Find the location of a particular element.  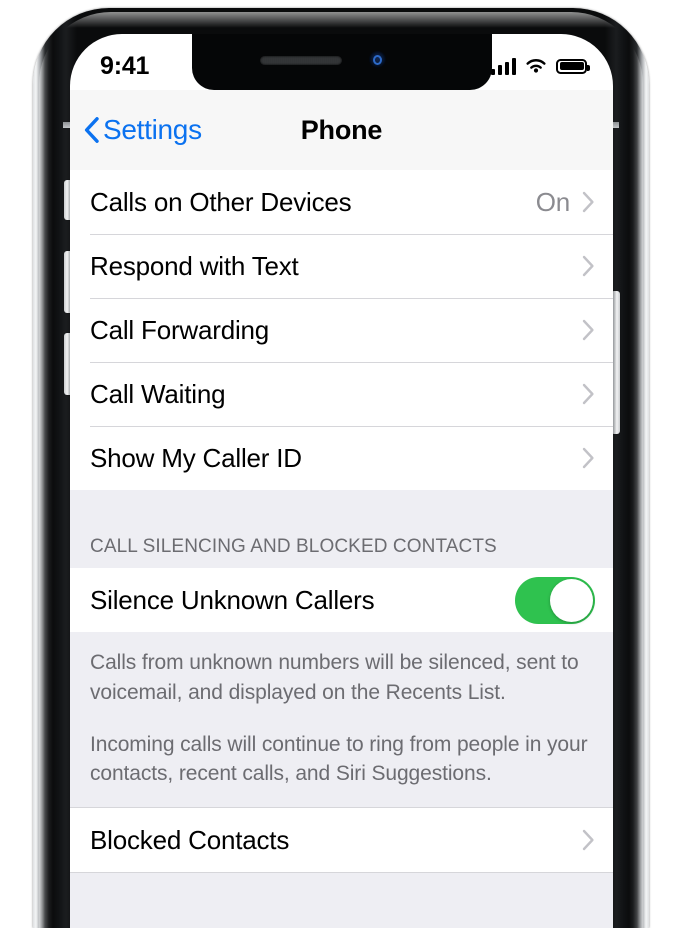

row-calls-on-other-devices: Calls on Other Devices On is located at coordinates (341, 202).